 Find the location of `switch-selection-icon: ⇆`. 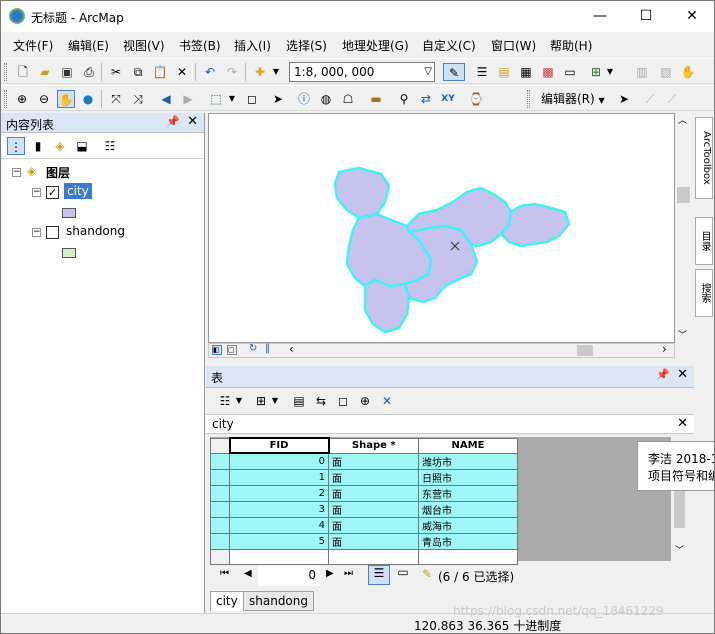

switch-selection-icon: ⇆ is located at coordinates (321, 401).